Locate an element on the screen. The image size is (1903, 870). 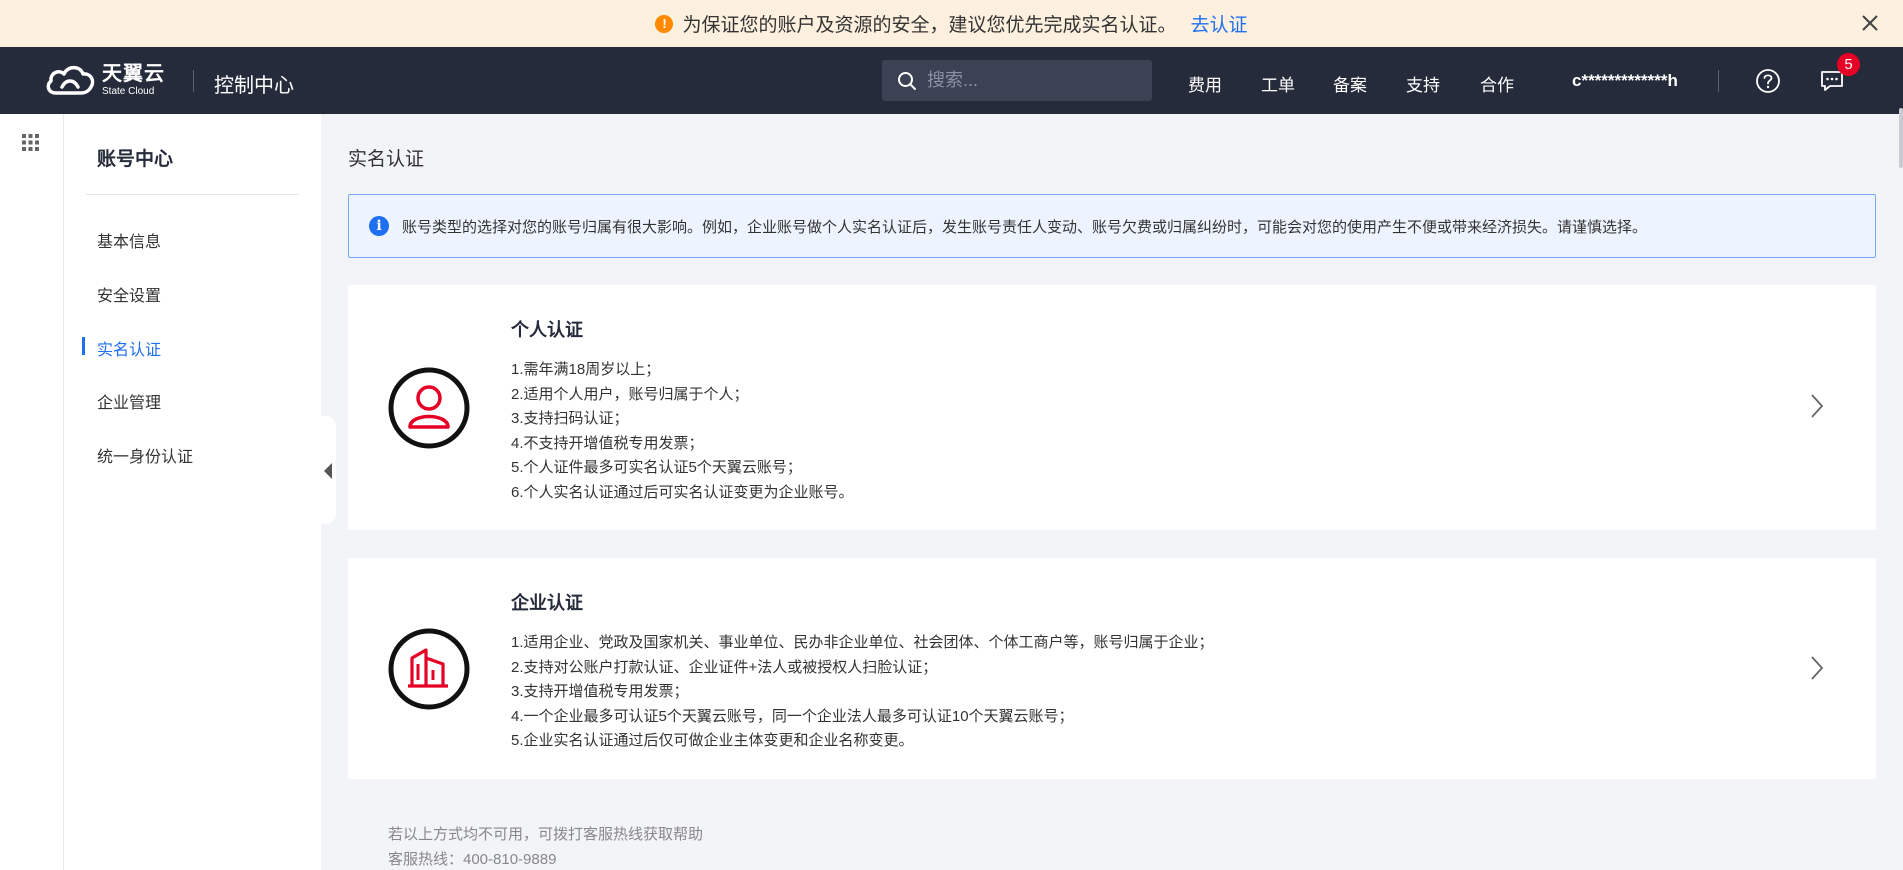
search-icon is located at coordinates (907, 80).